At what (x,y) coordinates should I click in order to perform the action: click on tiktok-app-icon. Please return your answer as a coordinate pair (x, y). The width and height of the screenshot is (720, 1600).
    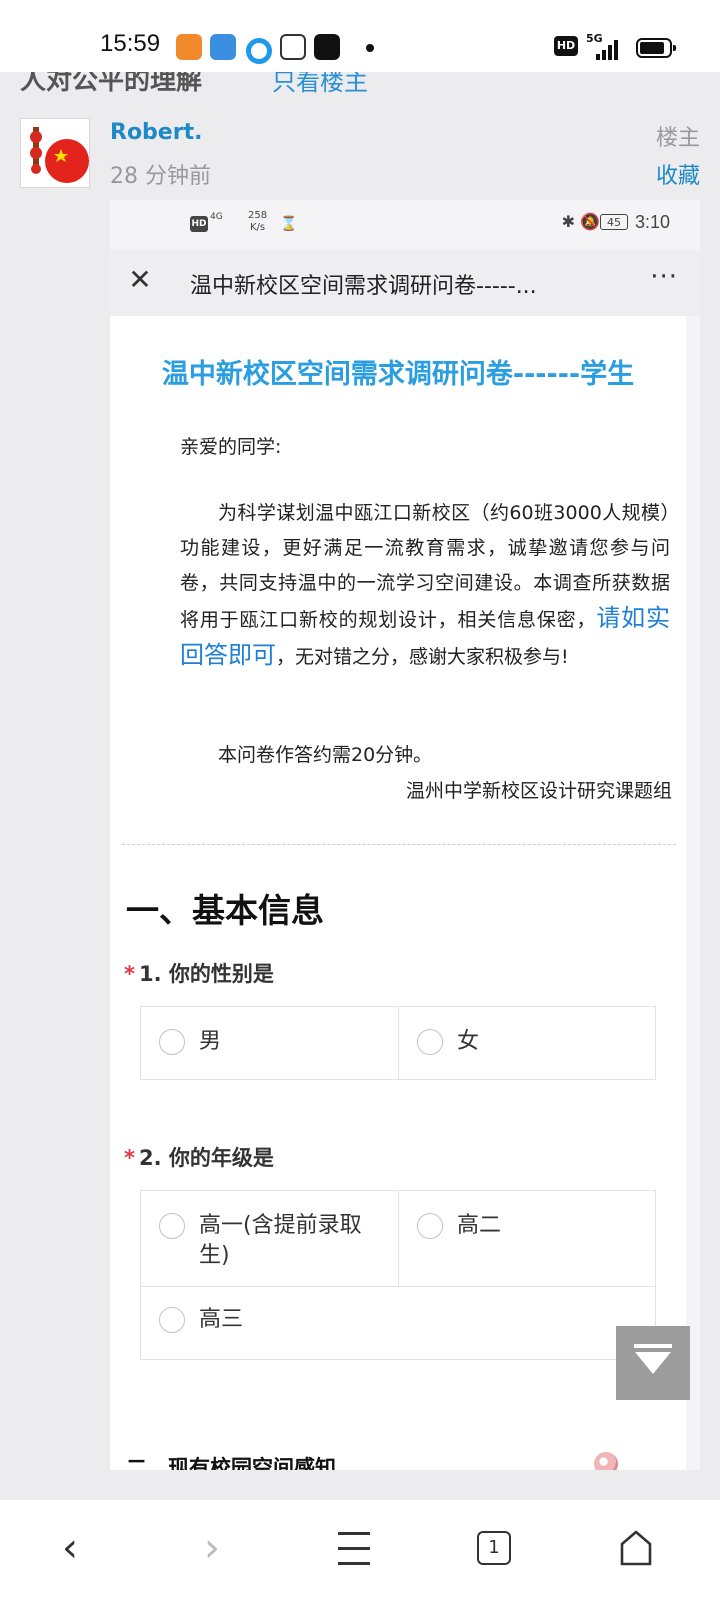
    Looking at the image, I should click on (327, 47).